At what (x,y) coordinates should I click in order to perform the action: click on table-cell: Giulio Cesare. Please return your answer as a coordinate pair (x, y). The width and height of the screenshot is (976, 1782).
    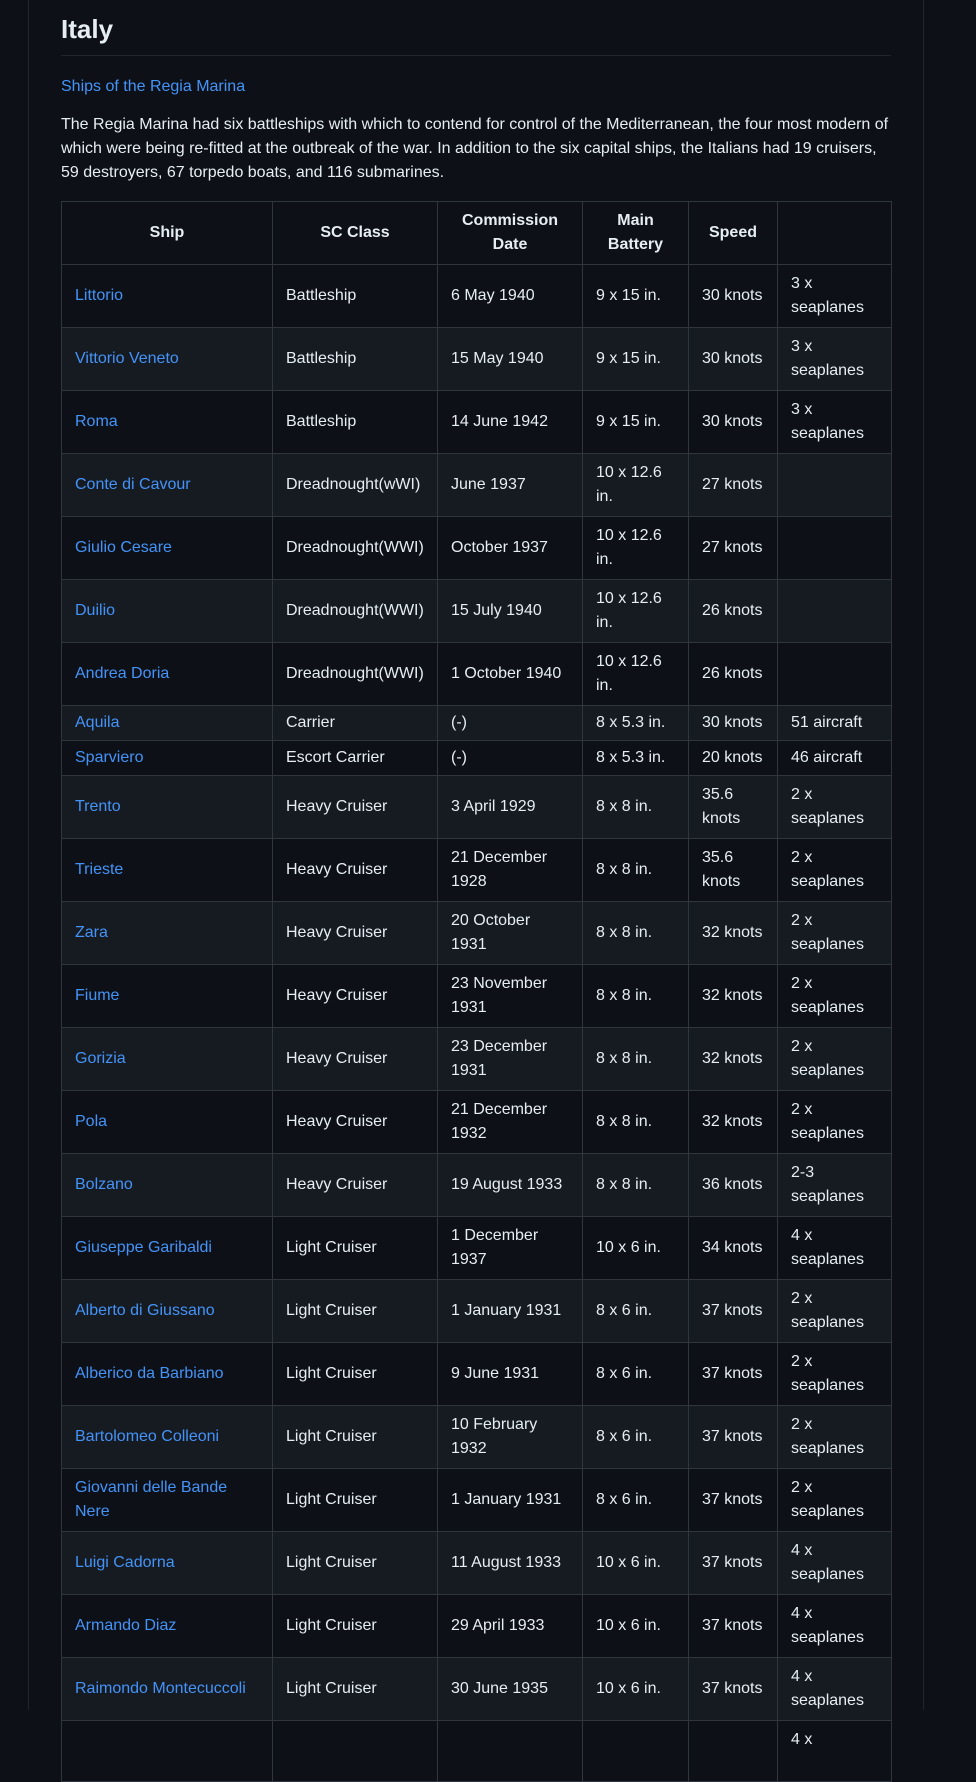
    Looking at the image, I should click on (167, 548).